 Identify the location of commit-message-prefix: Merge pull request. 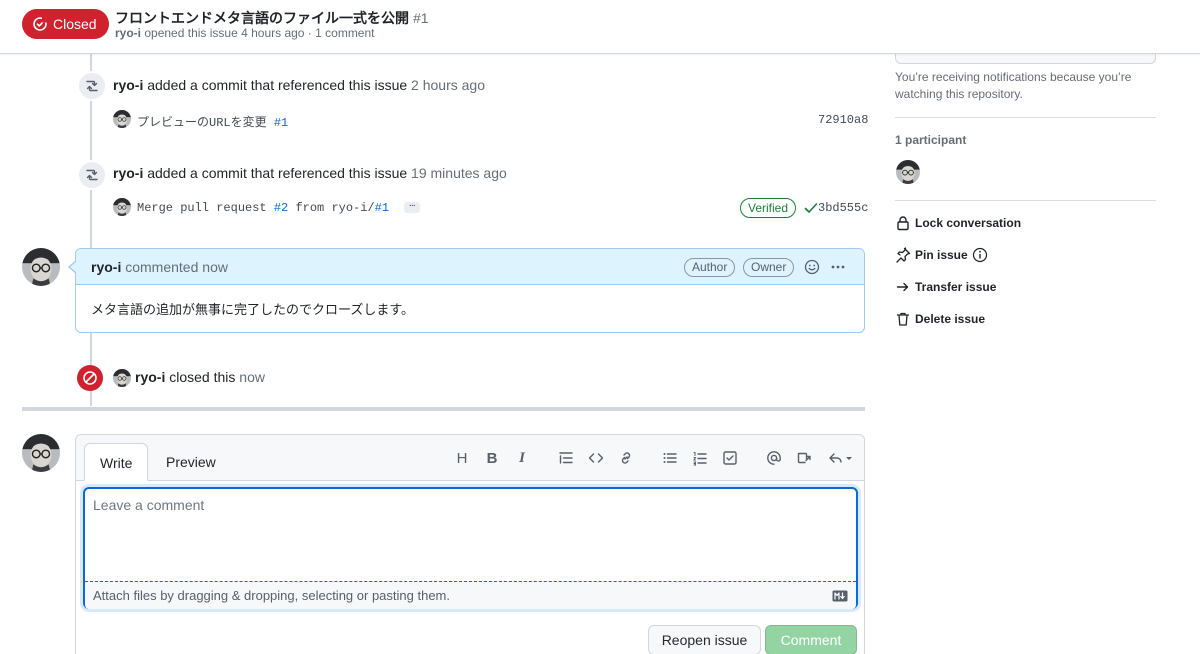
(202, 208).